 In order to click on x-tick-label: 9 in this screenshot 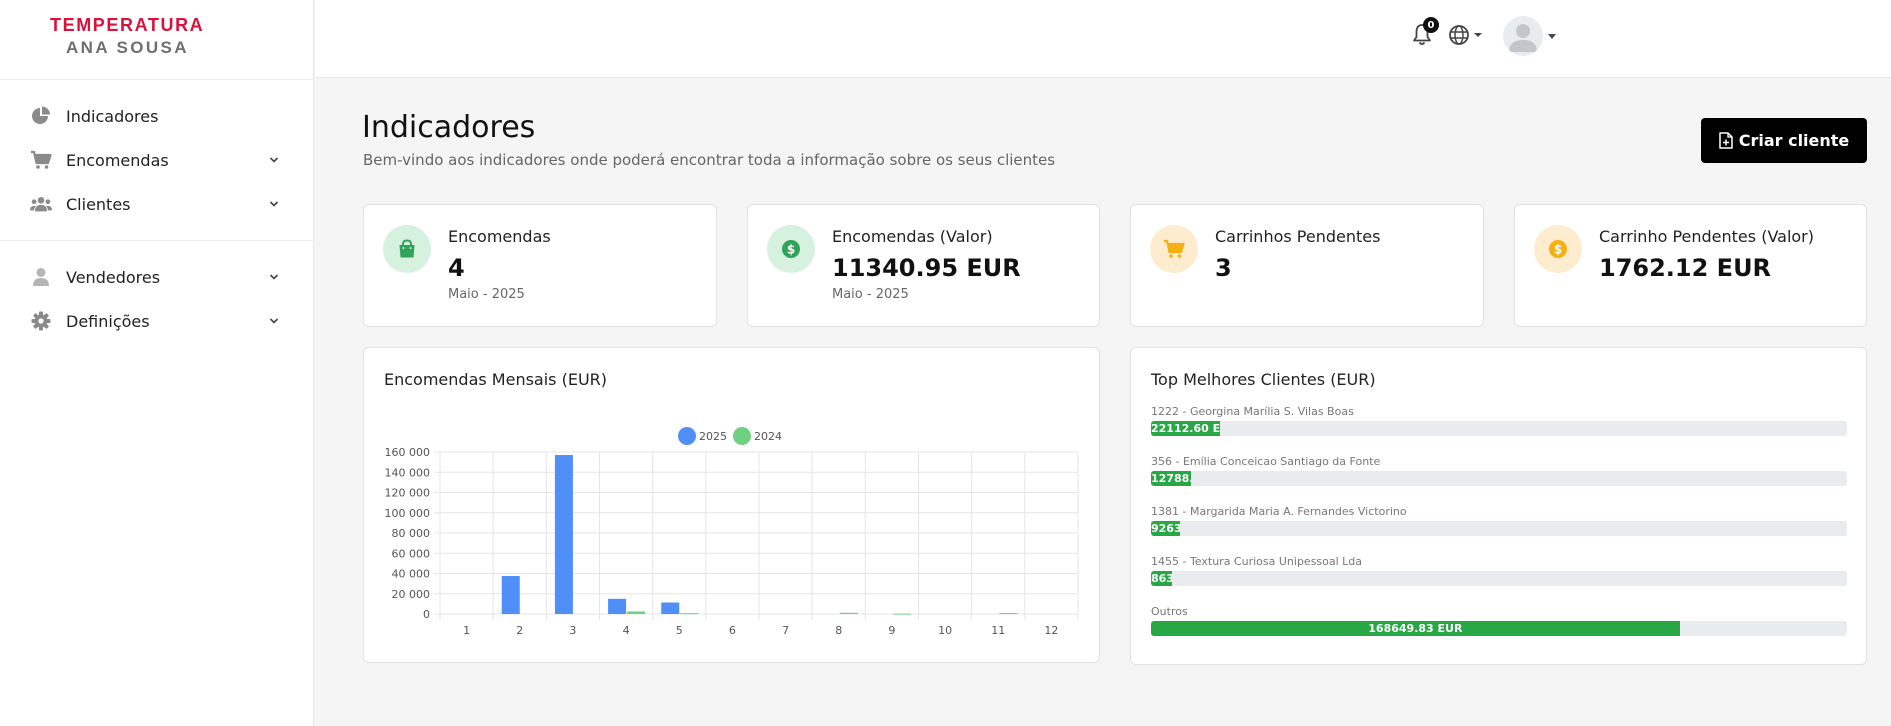, I will do `click(891, 630)`.